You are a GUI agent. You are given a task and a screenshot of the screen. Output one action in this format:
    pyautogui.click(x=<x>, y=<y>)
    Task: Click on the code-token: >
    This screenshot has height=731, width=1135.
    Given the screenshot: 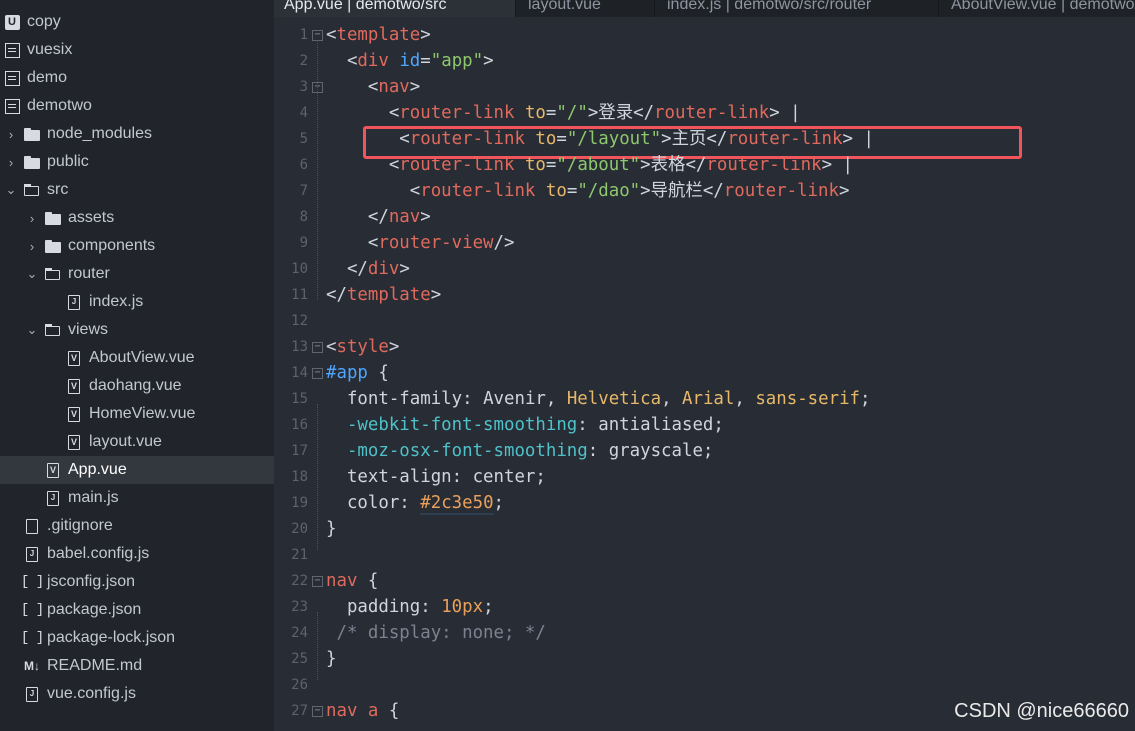 What is the action you would take?
    pyautogui.click(x=844, y=191)
    